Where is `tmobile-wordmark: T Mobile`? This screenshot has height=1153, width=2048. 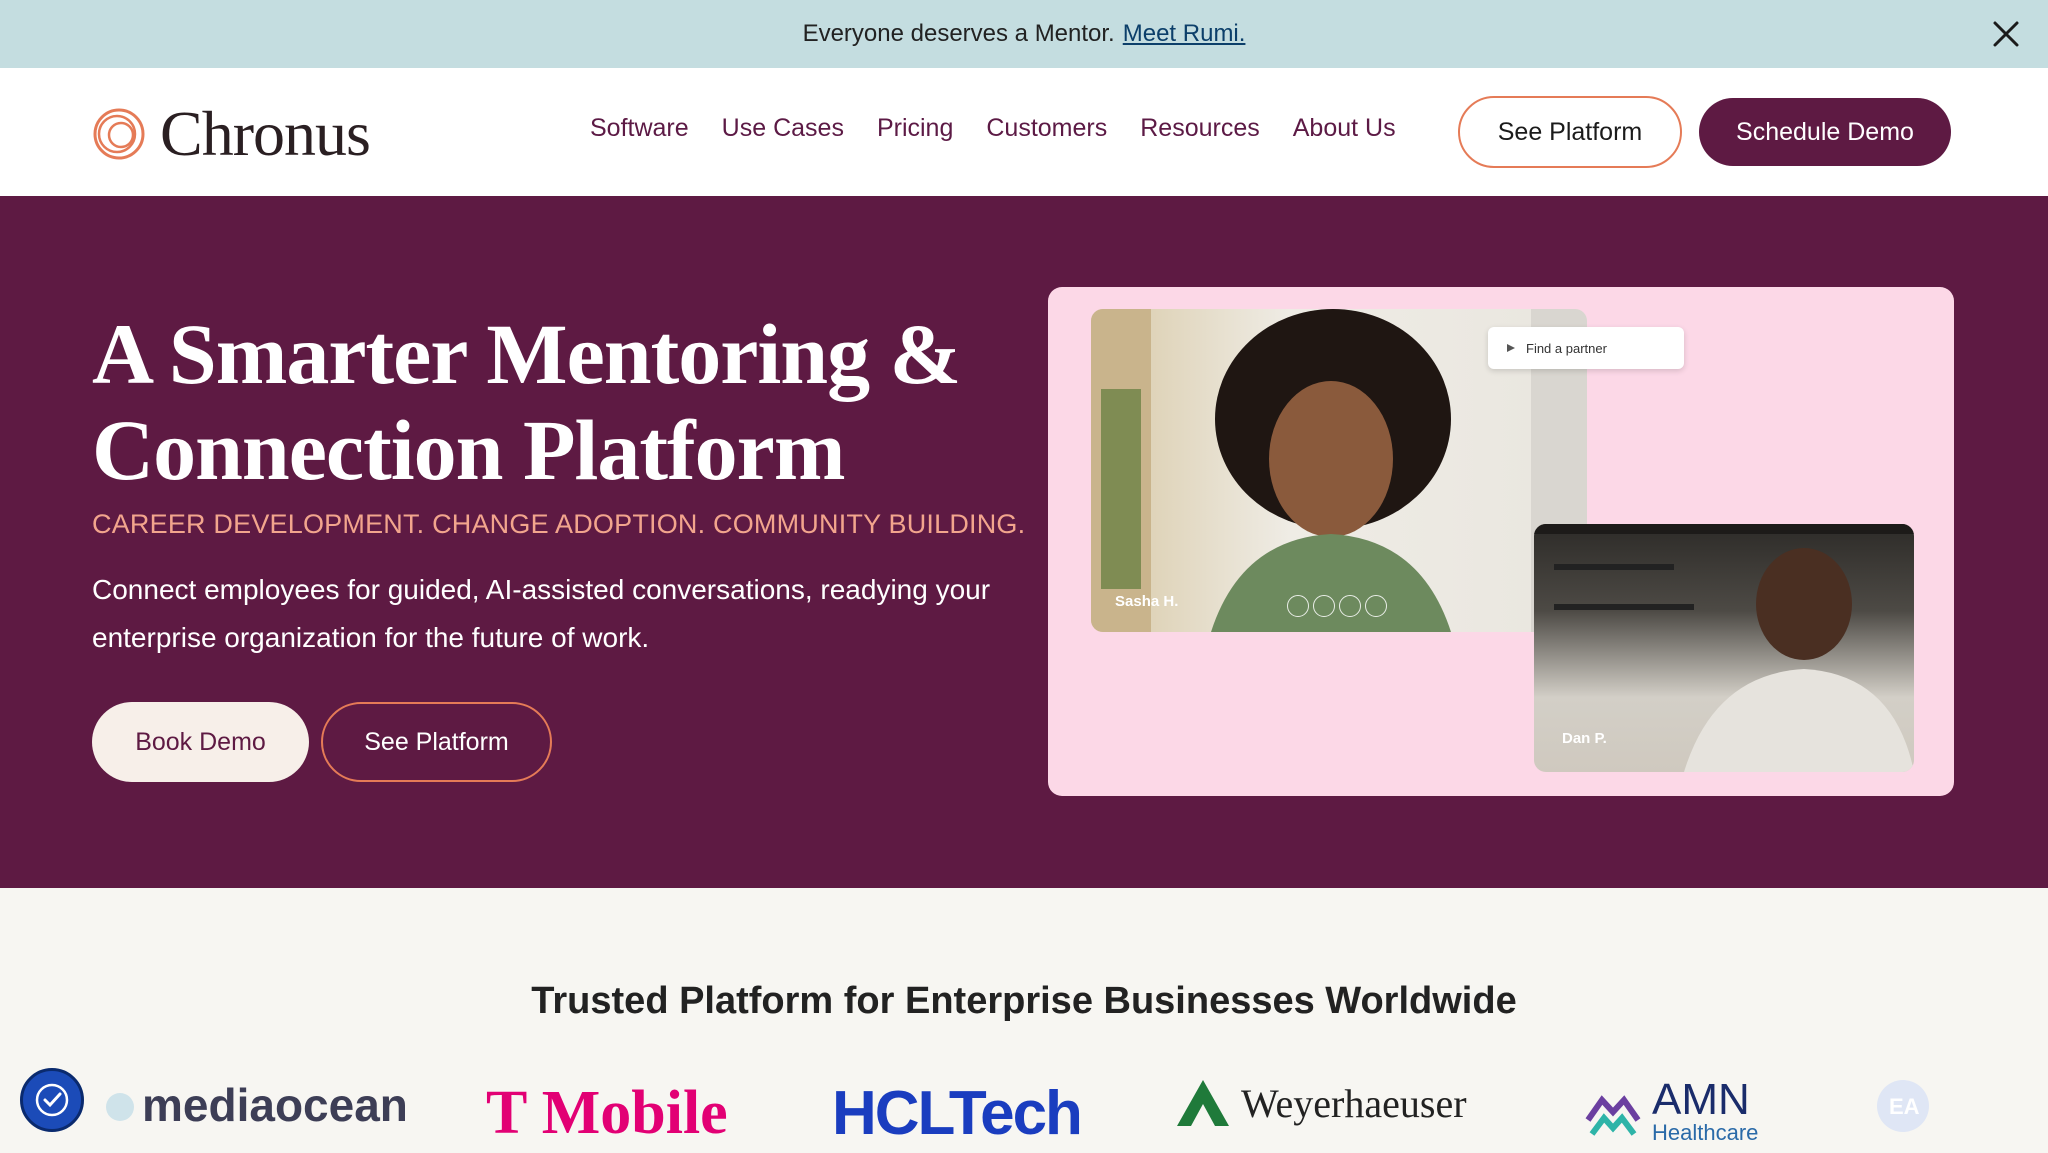
tmobile-wordmark: T Mobile is located at coordinates (607, 1113).